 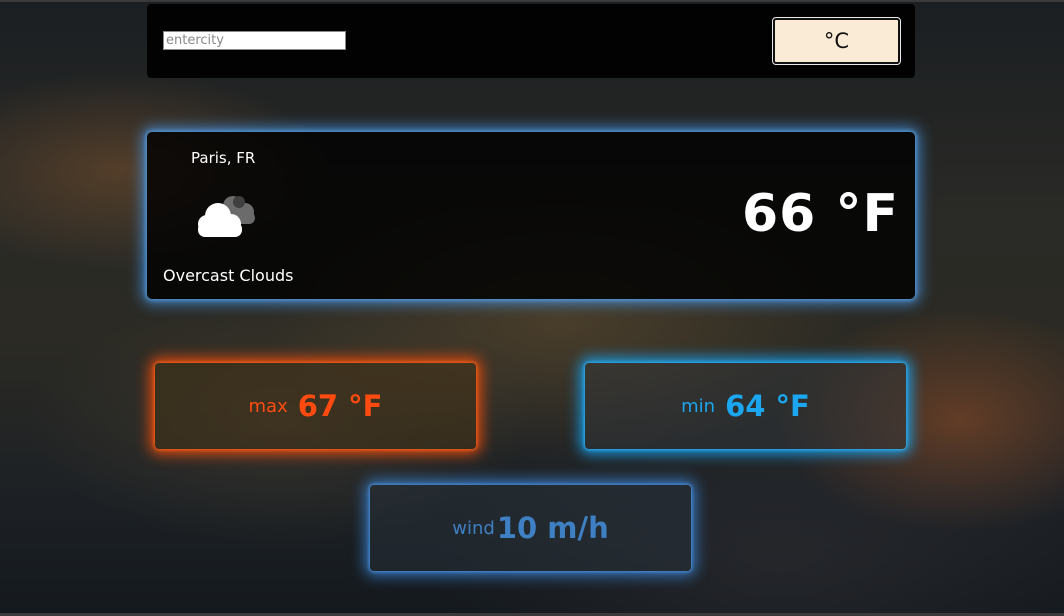 I want to click on window-top-border, so click(x=532, y=1).